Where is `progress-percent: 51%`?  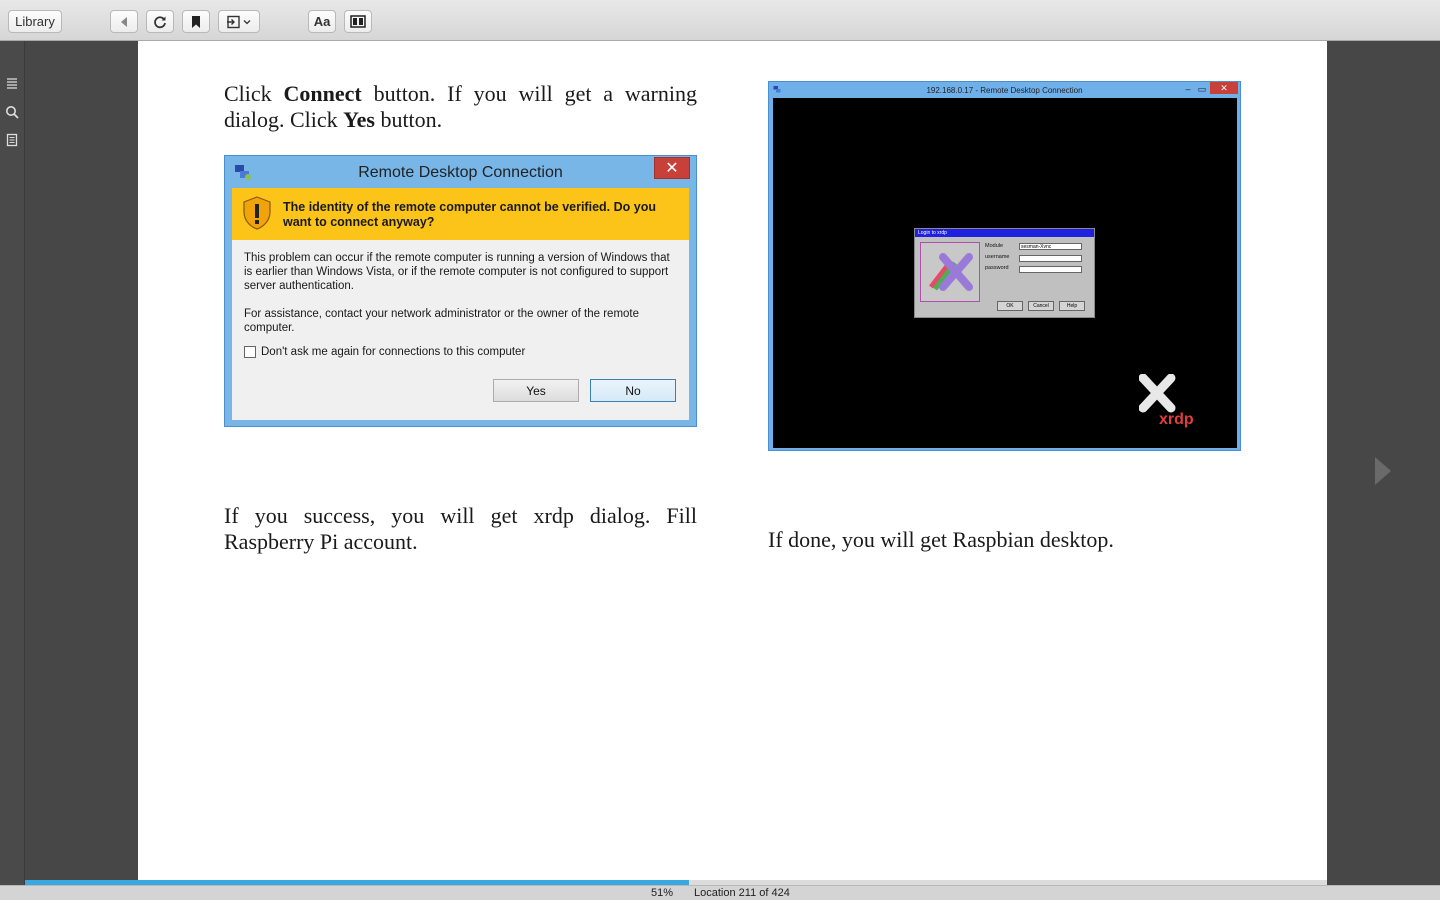 progress-percent: 51% is located at coordinates (662, 893).